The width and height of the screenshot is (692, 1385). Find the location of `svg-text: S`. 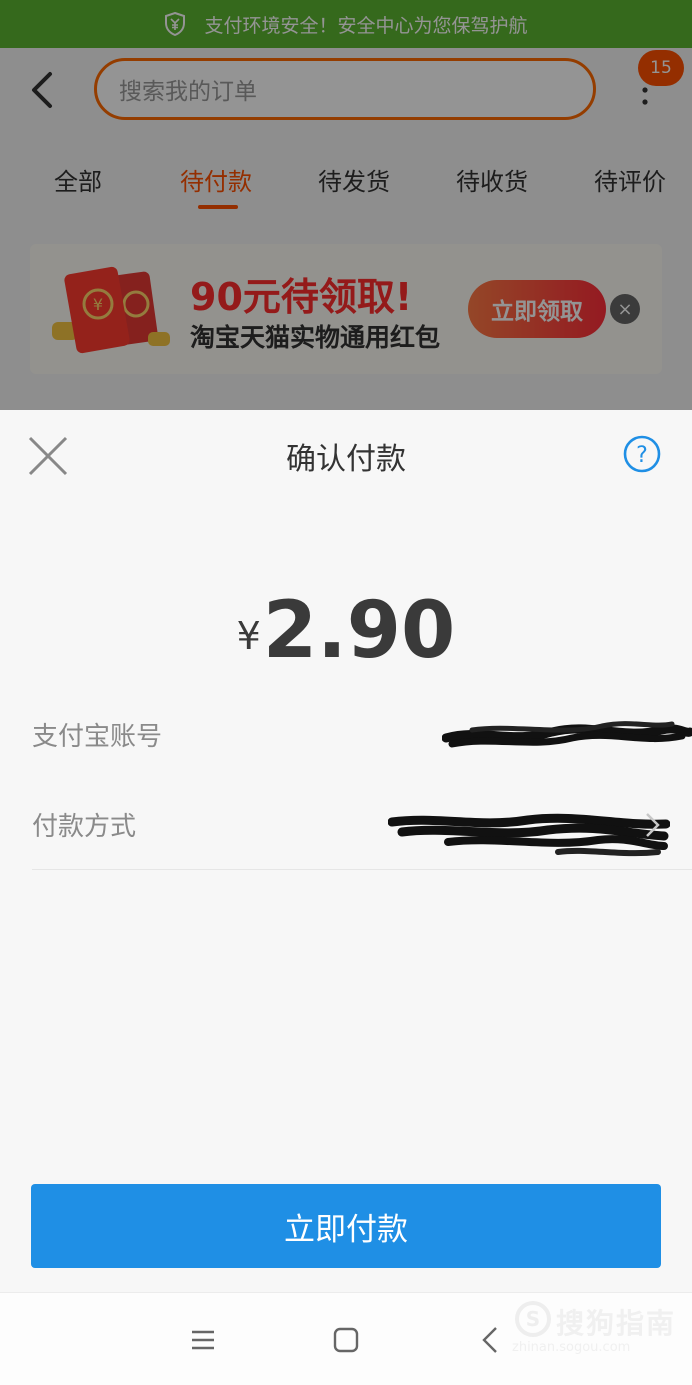

svg-text: S is located at coordinates (533, 1319).